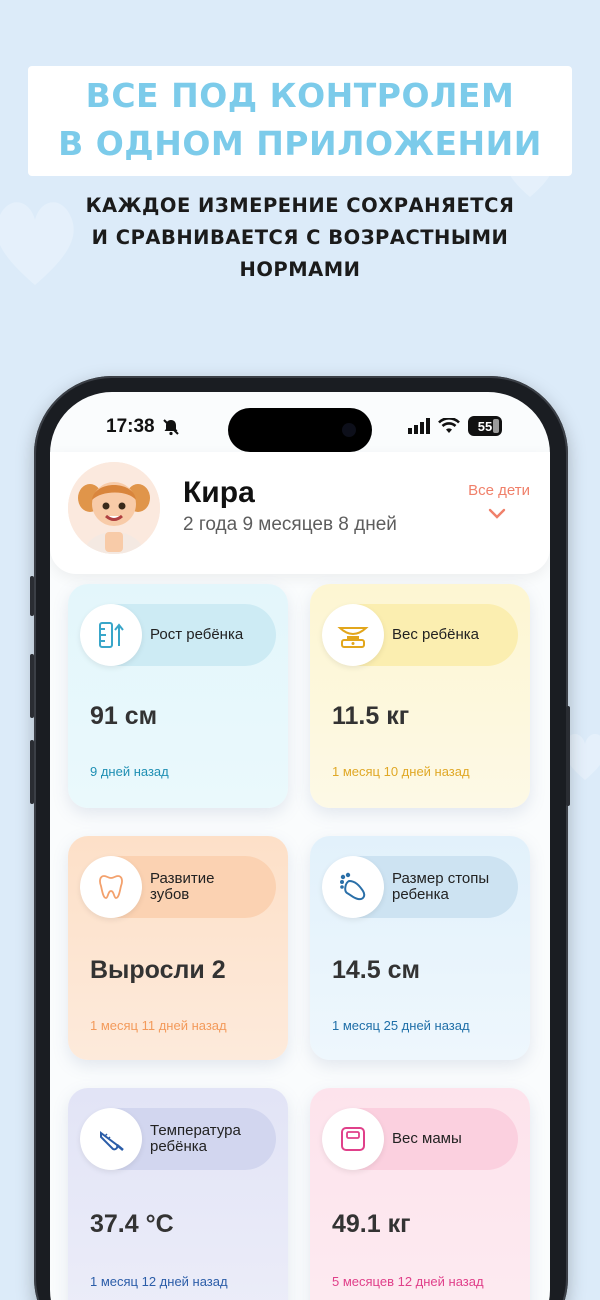  I want to click on status-icons: 55, so click(455, 426).